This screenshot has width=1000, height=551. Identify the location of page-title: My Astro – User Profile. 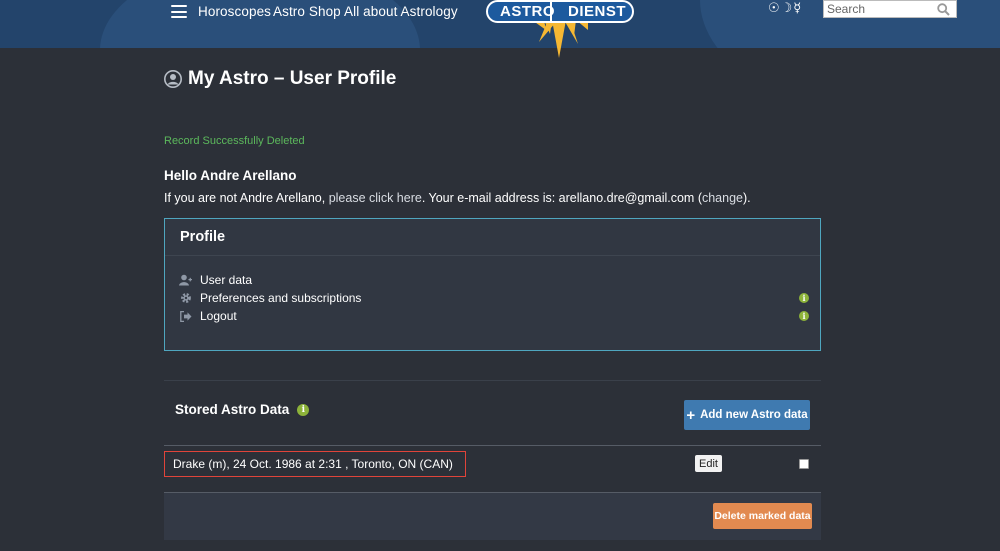
(280, 79).